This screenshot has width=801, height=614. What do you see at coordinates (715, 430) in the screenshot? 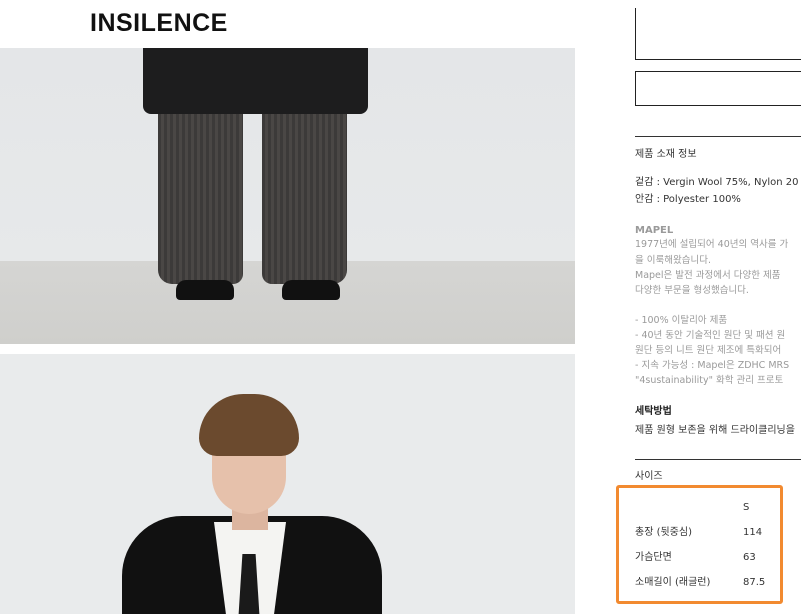
I see `care-text: 제품 원형 보존을 위해 드라이클리닝을` at bounding box center [715, 430].